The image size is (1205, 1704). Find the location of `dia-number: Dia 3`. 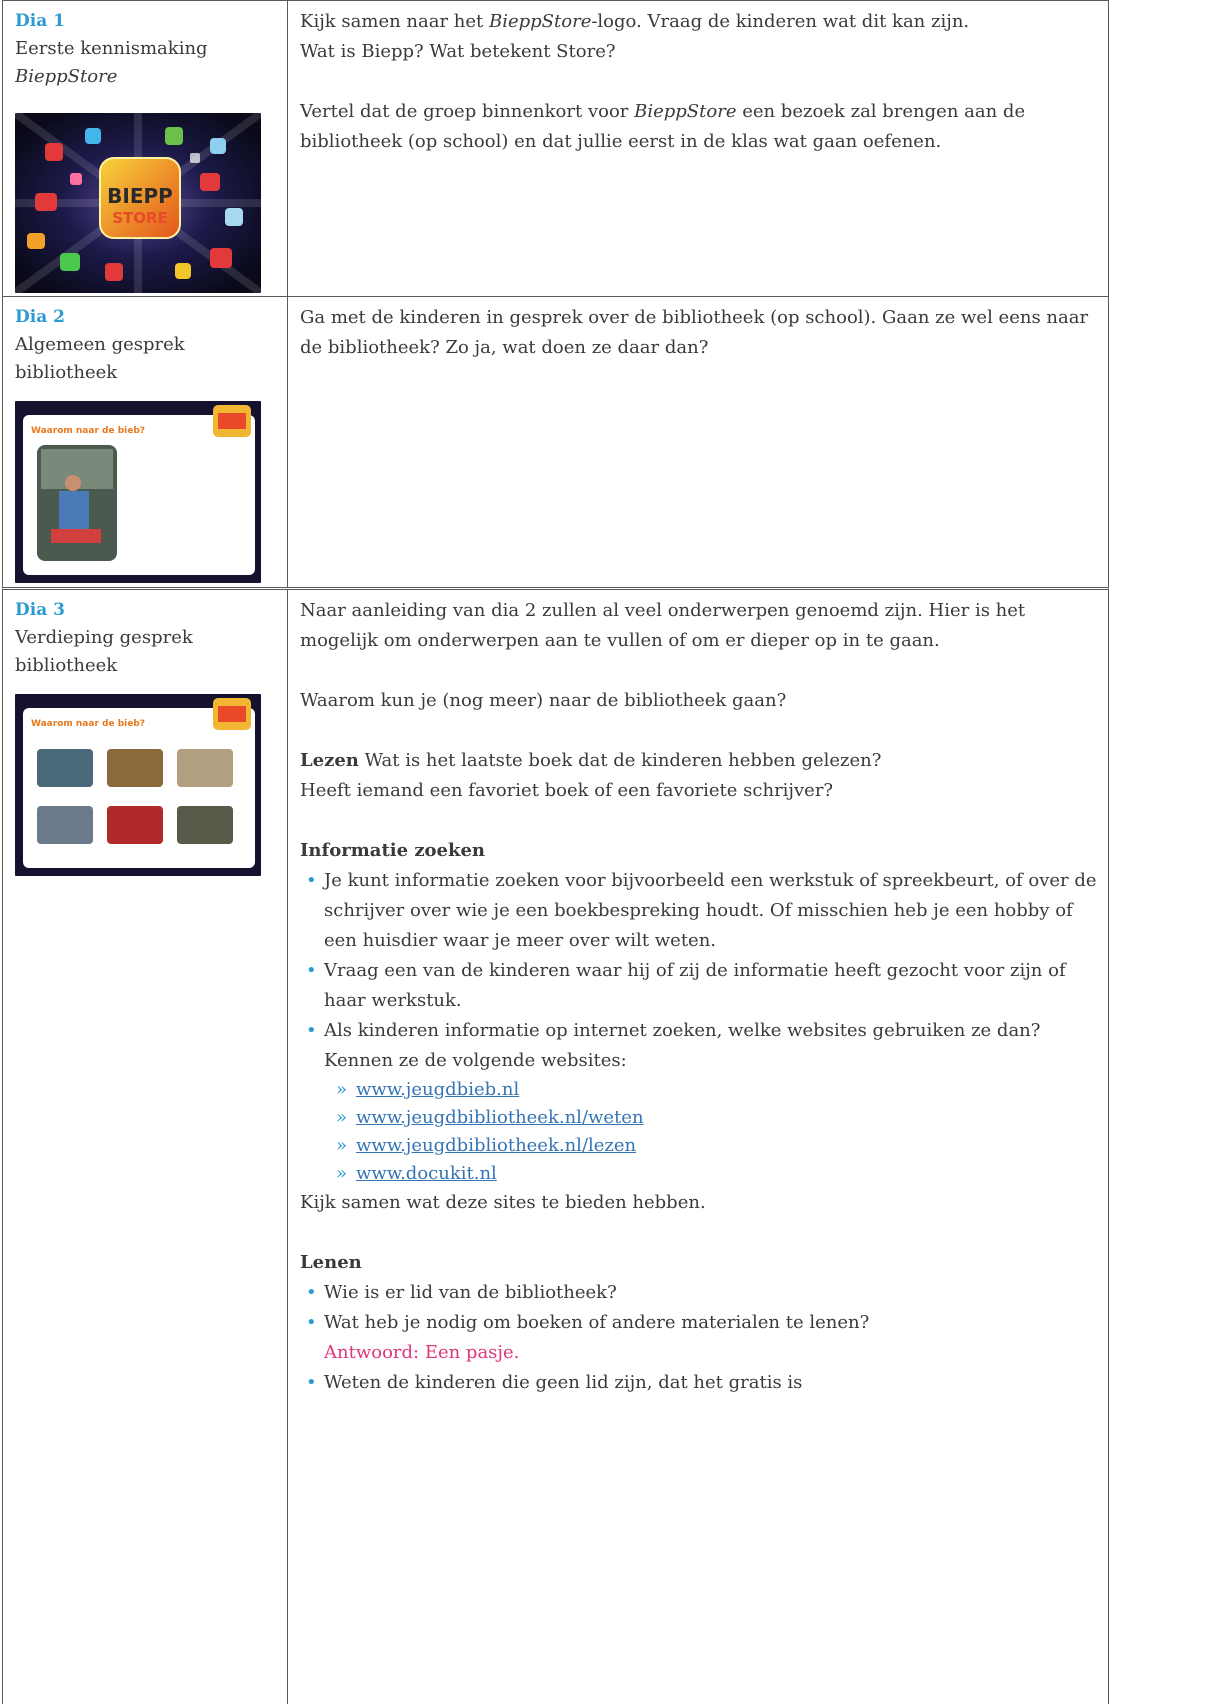

dia-number: Dia 3 is located at coordinates (40, 610).